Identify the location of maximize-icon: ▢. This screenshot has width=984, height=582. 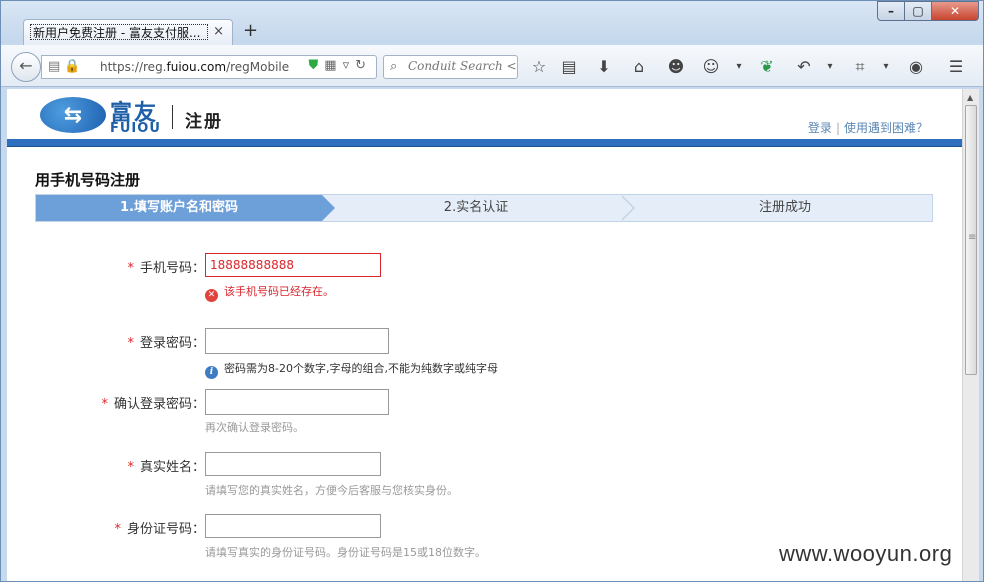
(918, 11).